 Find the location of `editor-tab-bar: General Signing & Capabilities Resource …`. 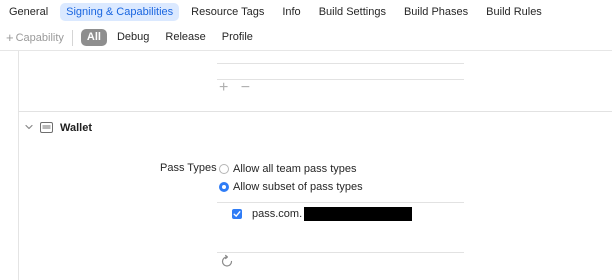

editor-tab-bar: General Signing & Capabilities Resource … is located at coordinates (306, 12).